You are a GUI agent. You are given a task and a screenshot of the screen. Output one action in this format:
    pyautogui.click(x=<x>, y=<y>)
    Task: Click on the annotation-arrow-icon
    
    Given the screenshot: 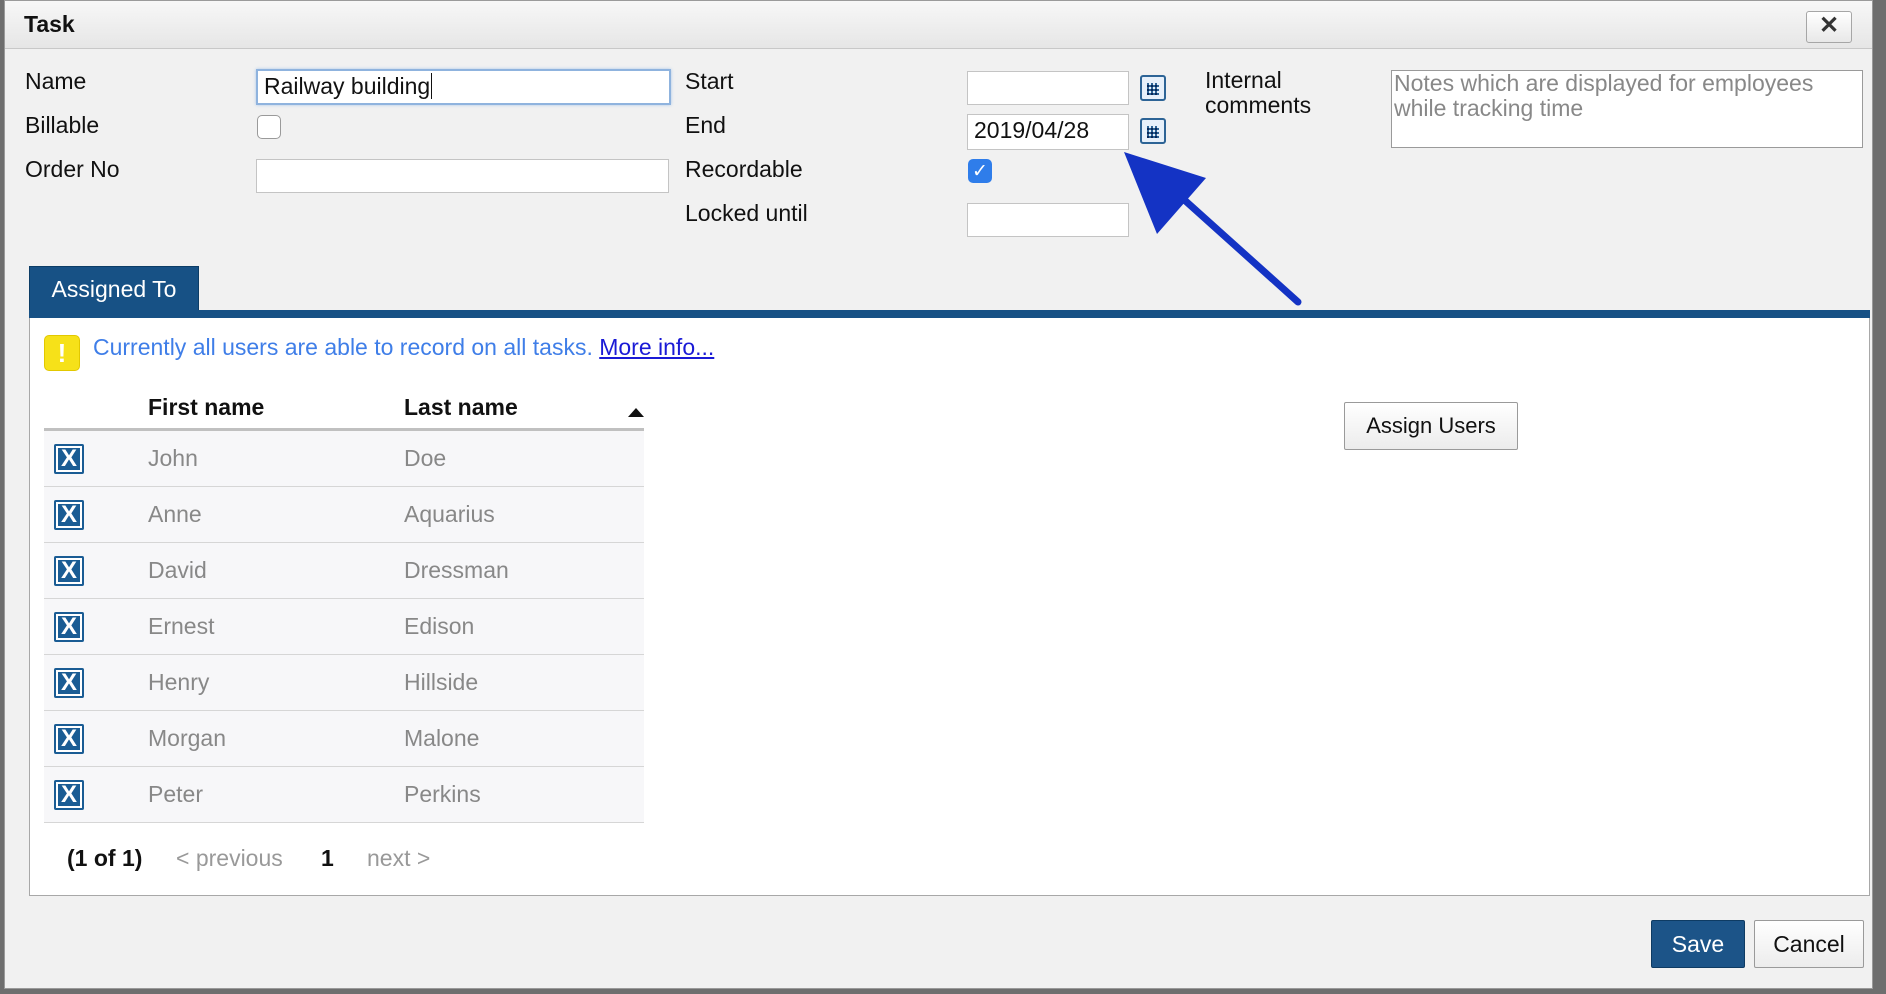 What is the action you would take?
    pyautogui.click(x=1213, y=229)
    